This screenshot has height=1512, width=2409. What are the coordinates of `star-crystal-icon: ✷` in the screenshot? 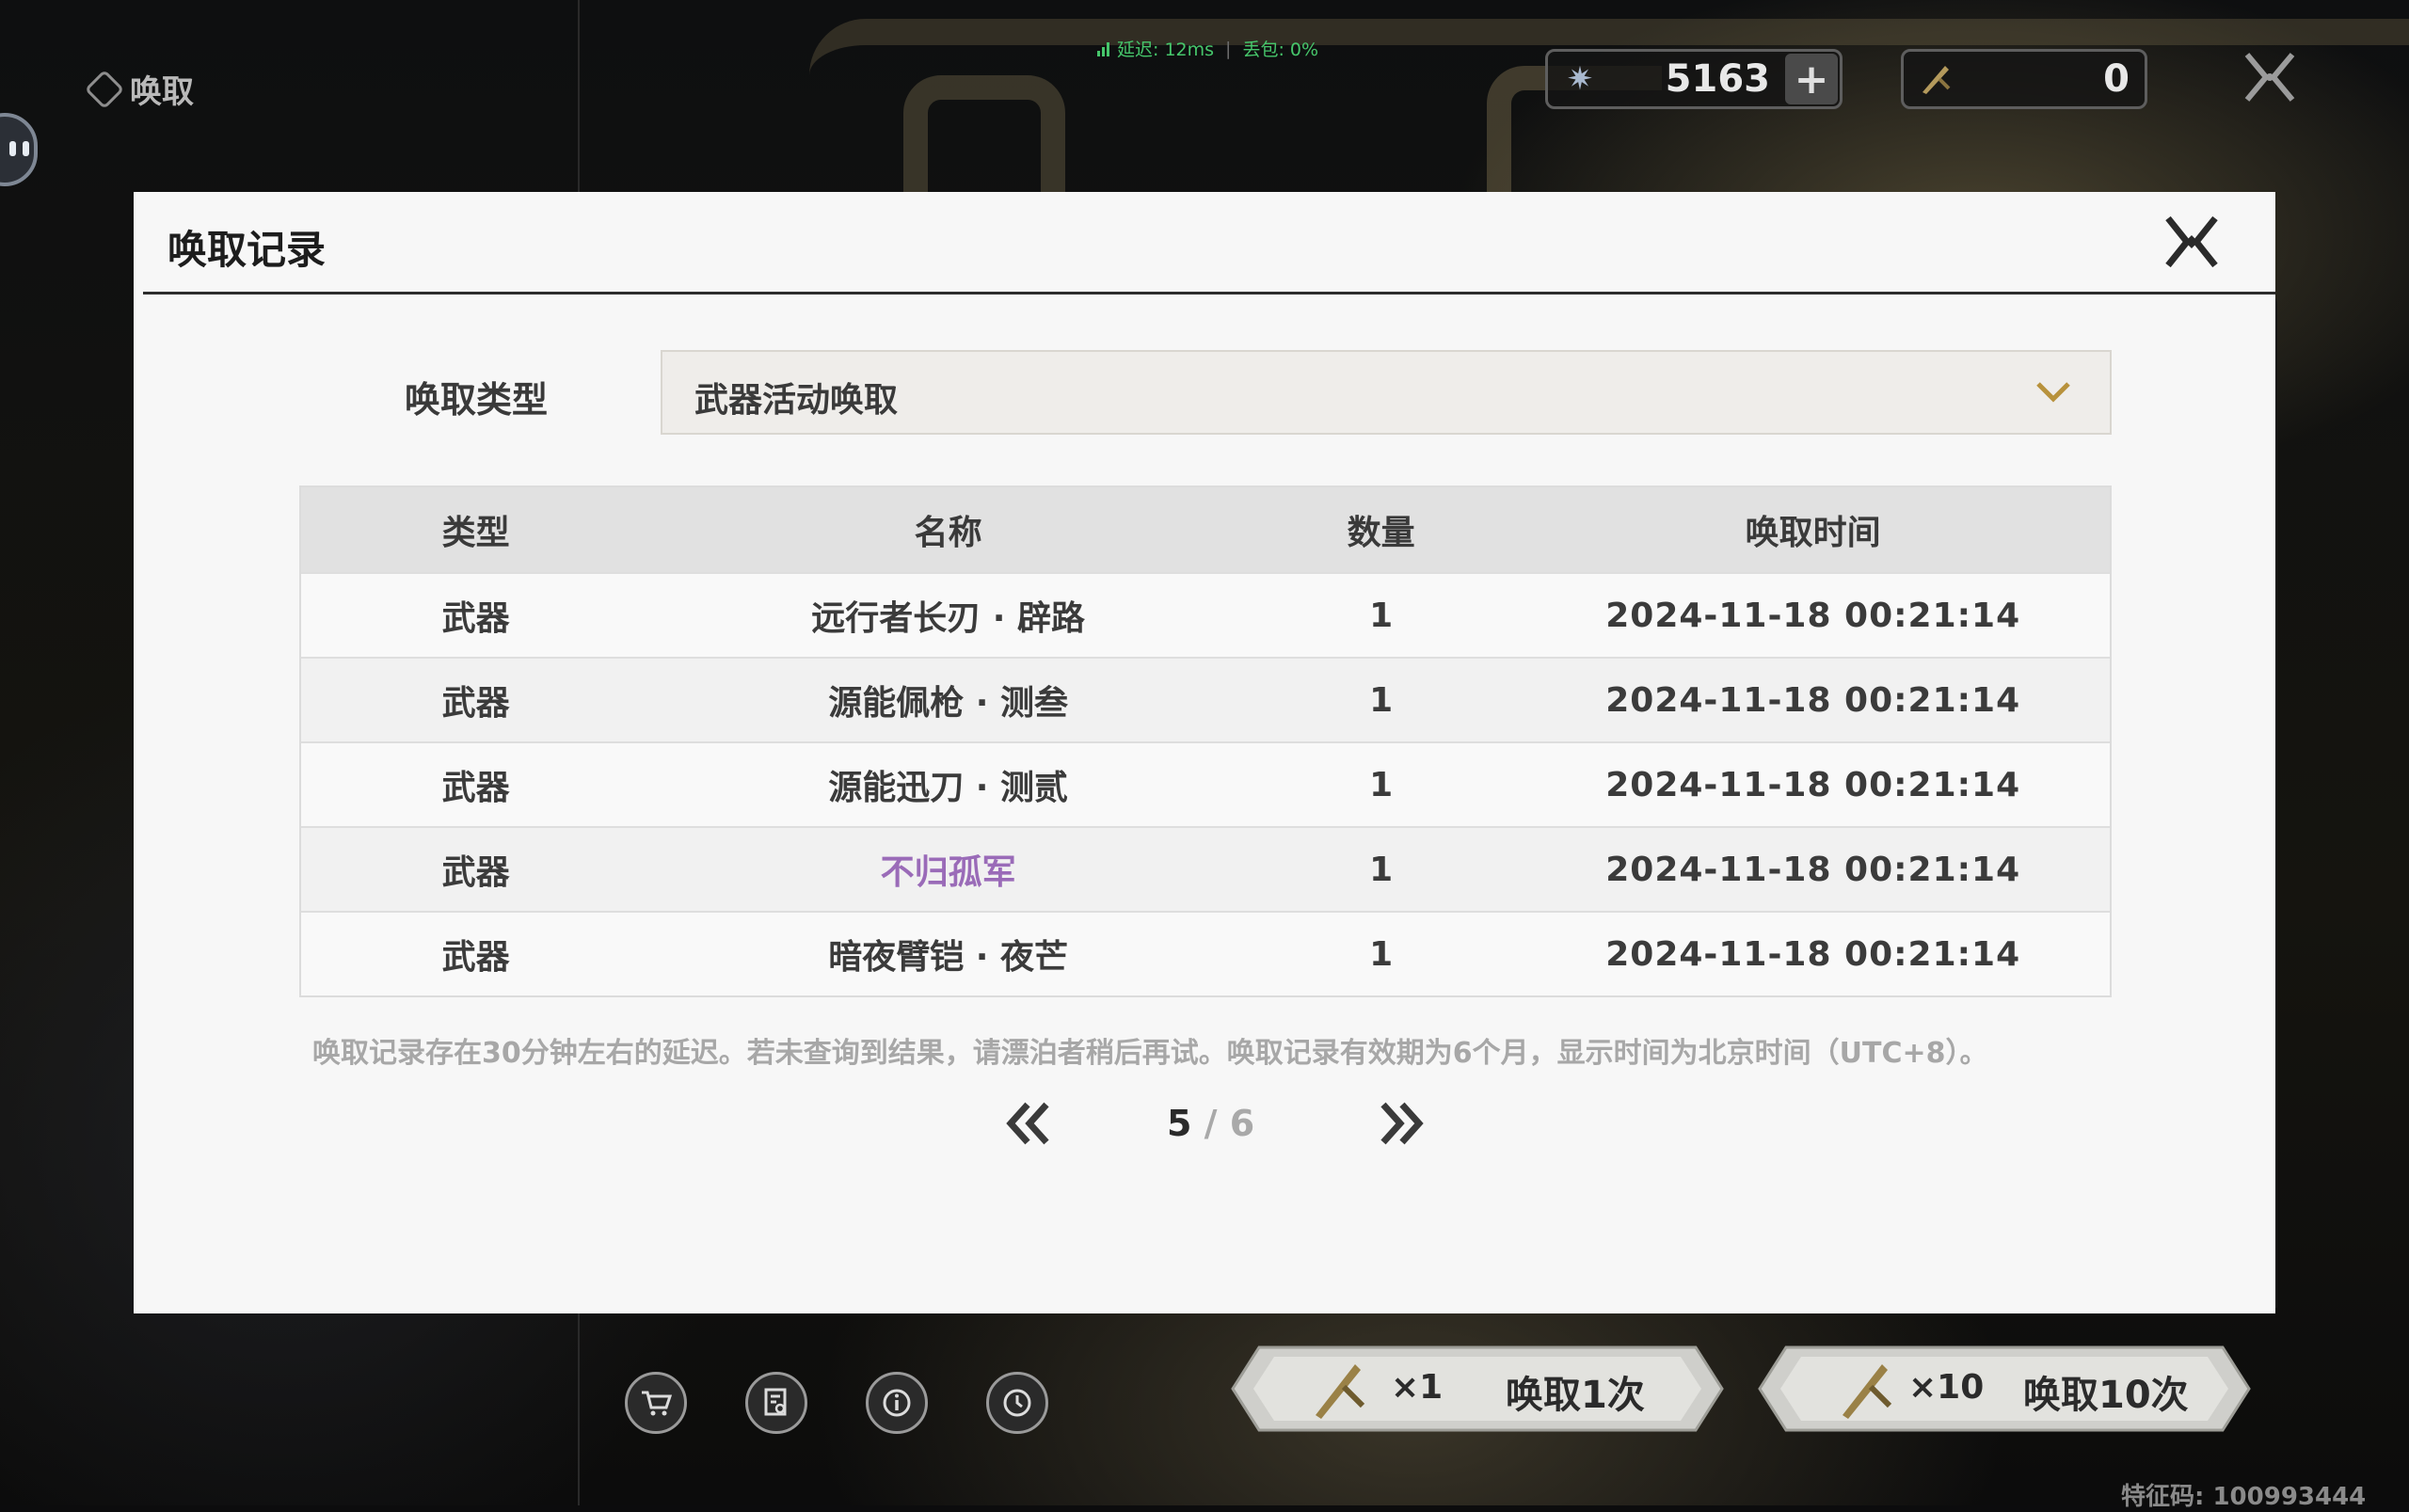 It's located at (1580, 79).